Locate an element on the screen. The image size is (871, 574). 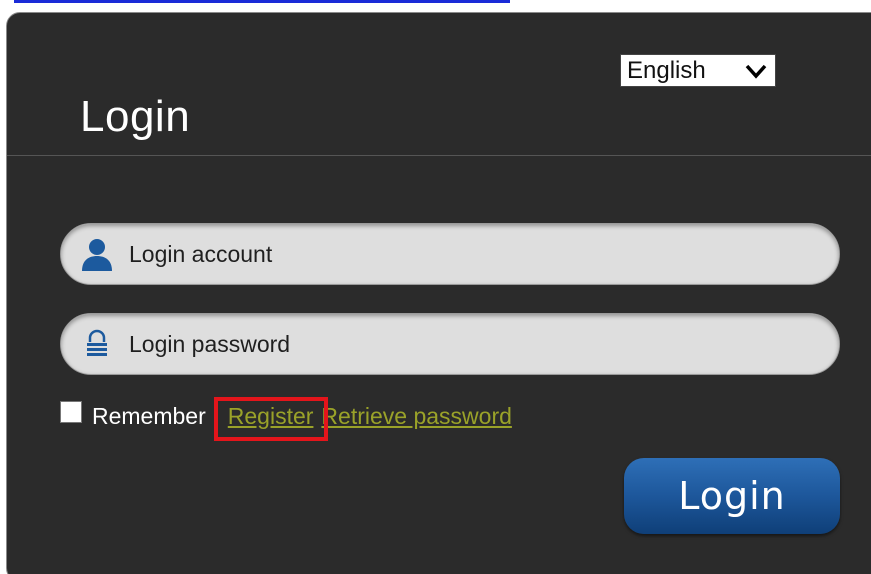
account-field: Login account is located at coordinates (450, 254).